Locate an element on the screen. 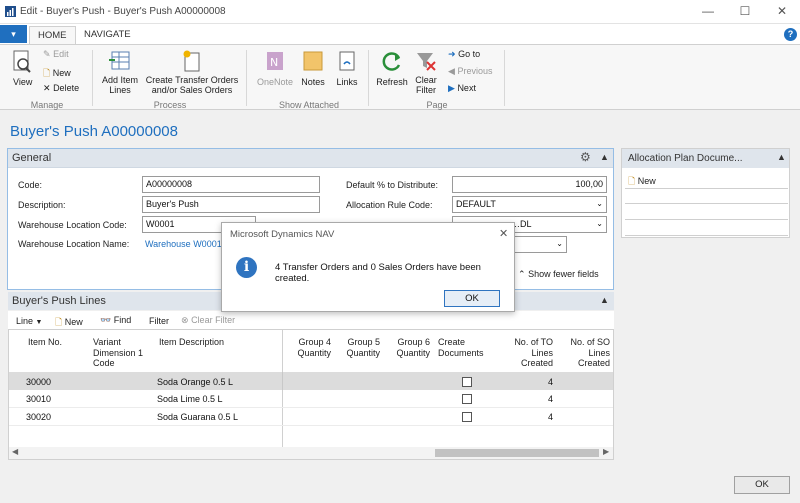 The height and width of the screenshot is (503, 800). go-to-button: ➜ Go to is located at coordinates (464, 54).